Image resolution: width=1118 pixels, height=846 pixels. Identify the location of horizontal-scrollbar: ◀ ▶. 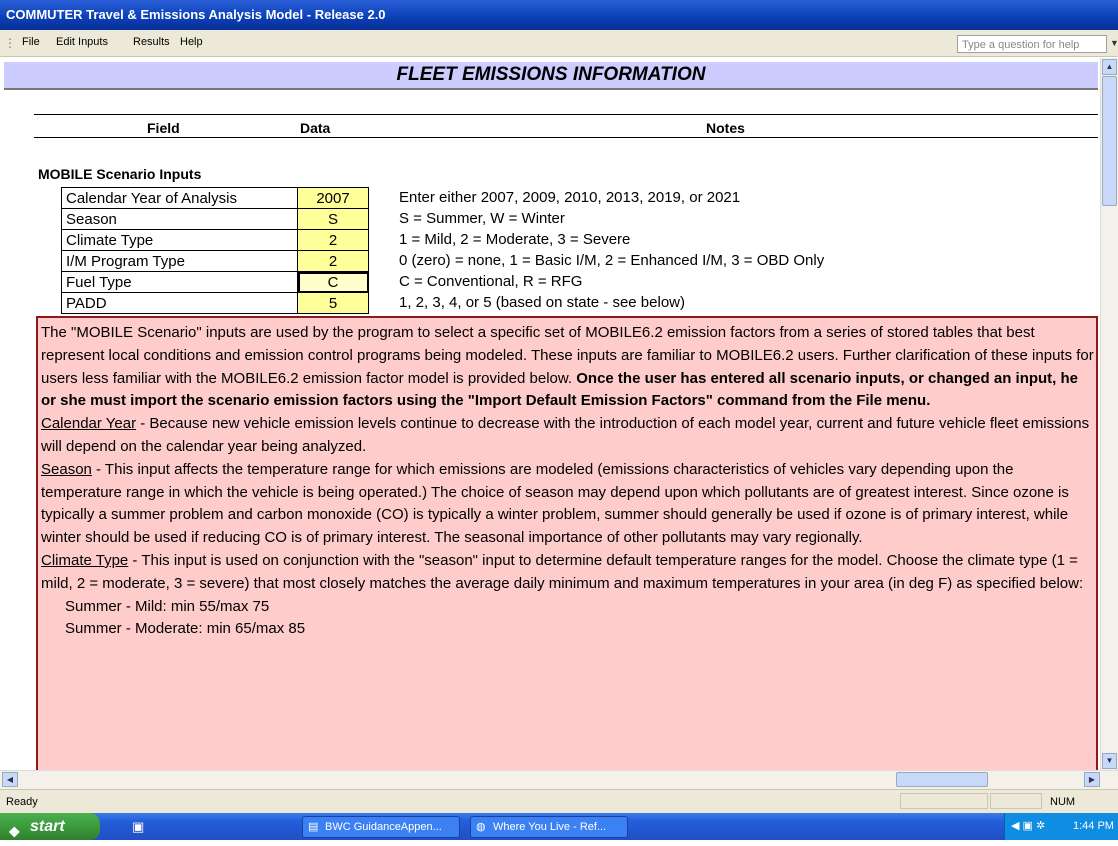
(559, 779).